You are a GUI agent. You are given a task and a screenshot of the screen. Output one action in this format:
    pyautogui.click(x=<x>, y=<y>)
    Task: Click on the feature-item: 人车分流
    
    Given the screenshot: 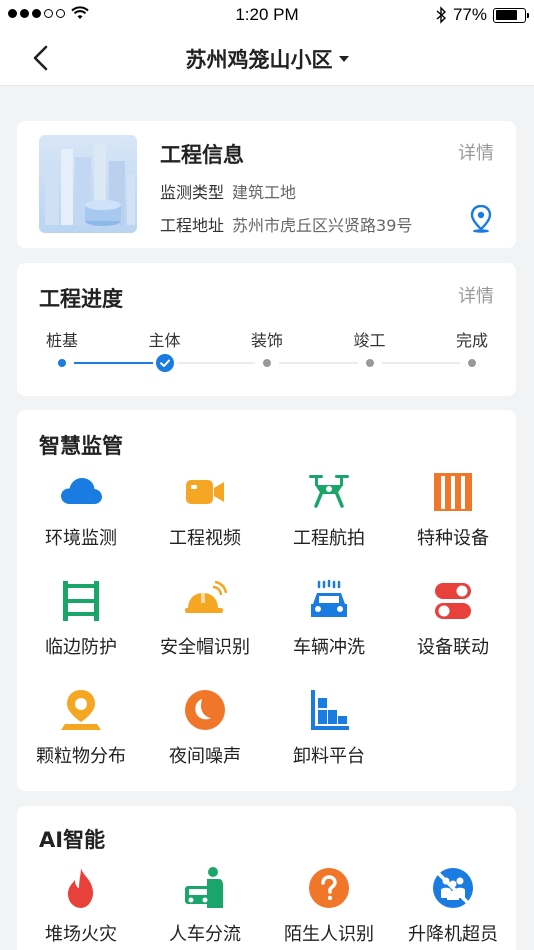 What is the action you would take?
    pyautogui.click(x=205, y=906)
    